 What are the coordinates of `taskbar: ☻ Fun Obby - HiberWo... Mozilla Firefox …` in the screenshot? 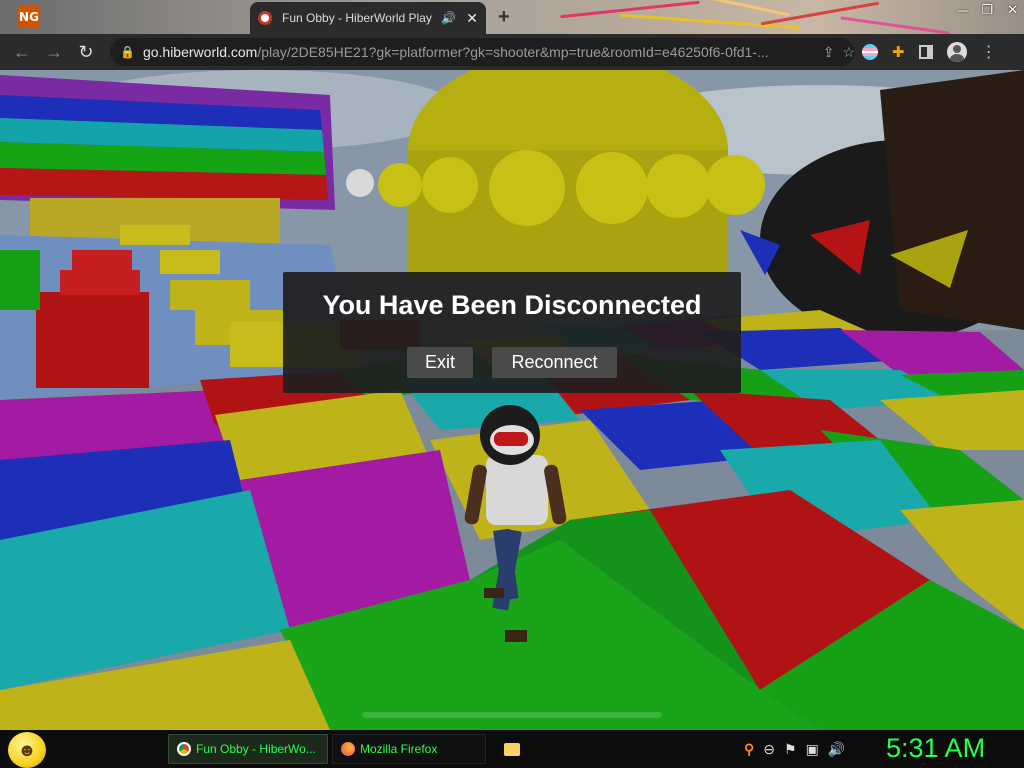 It's located at (512, 749).